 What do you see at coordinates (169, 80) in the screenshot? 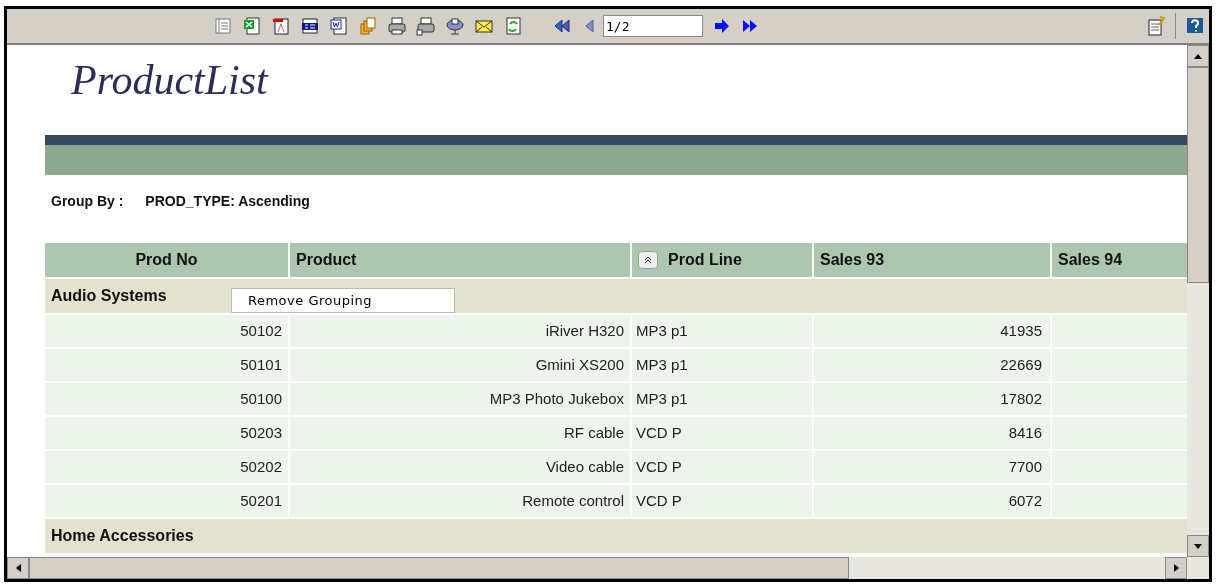
I see `report-title: ProductList` at bounding box center [169, 80].